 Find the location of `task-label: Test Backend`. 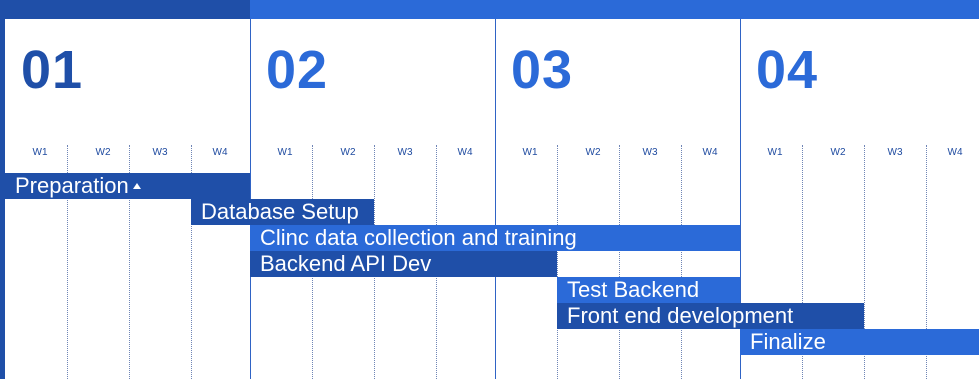

task-label: Test Backend is located at coordinates (633, 289).